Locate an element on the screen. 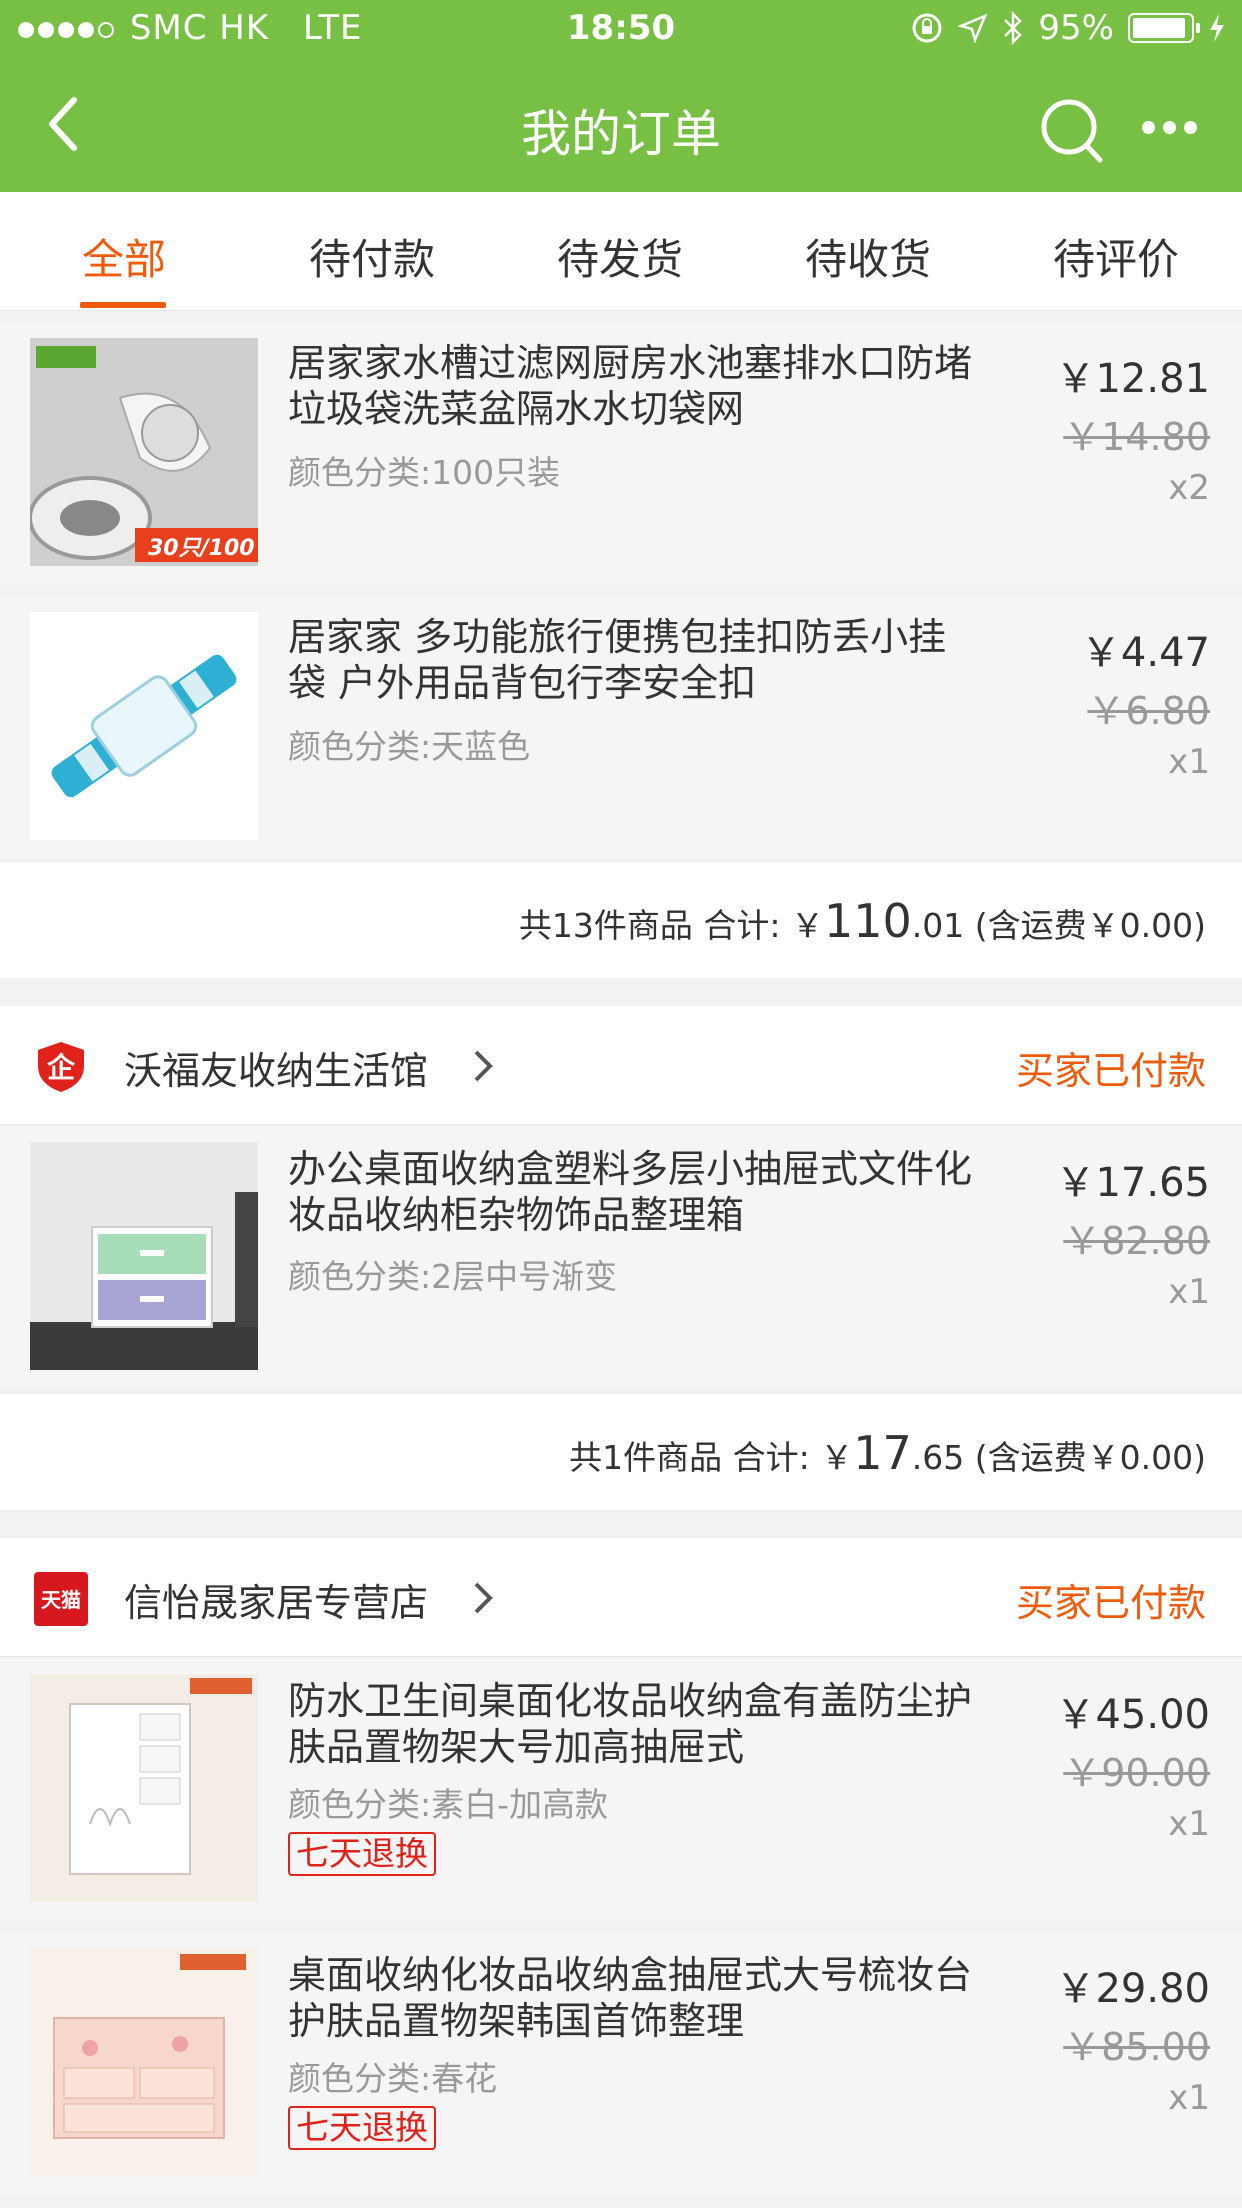 The image size is (1242, 2208). order-total: 共13件商品 合计: ￥110.01 (含运费￥0.00) is located at coordinates (862, 921).